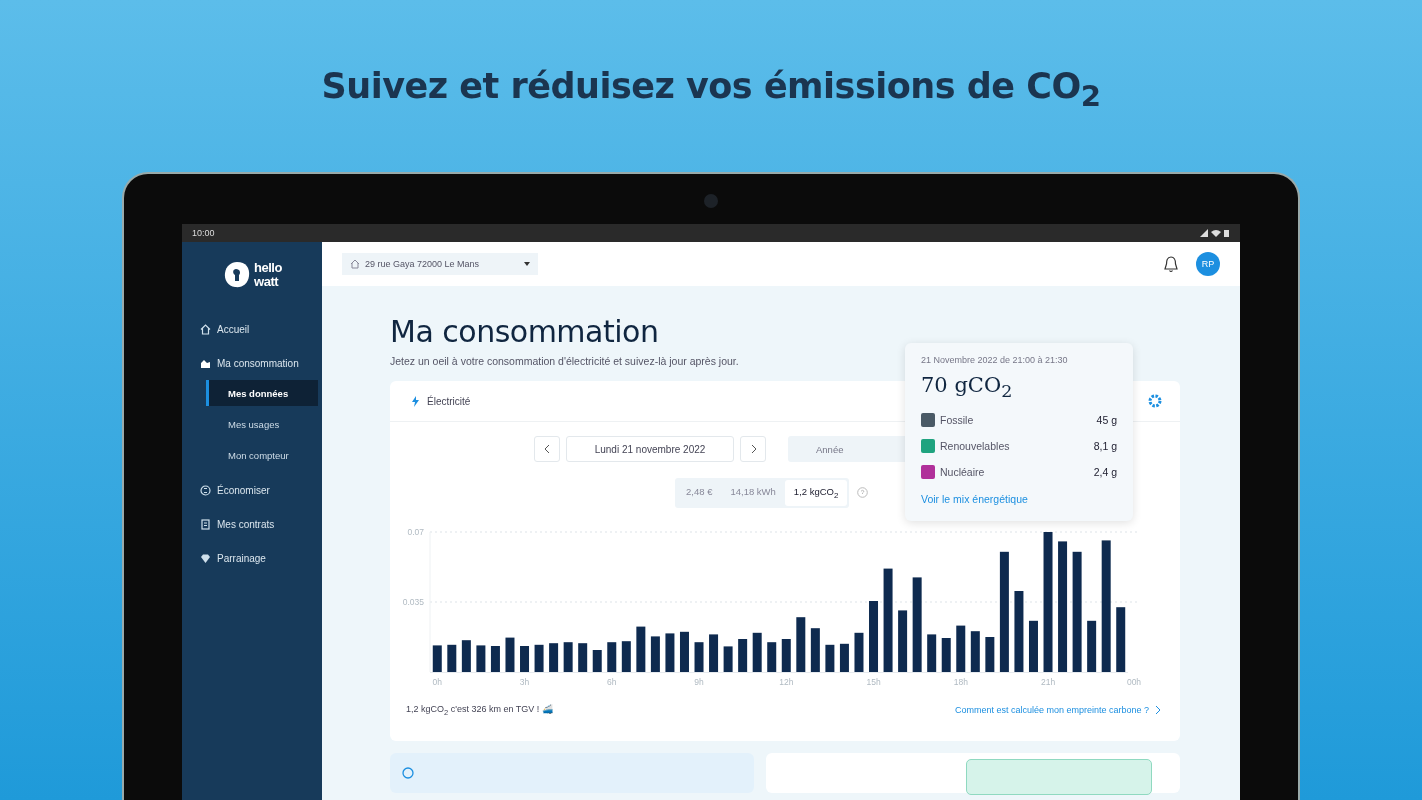 The width and height of the screenshot is (1422, 800). Describe the element at coordinates (205, 558) in the screenshot. I see `gift-icon` at that location.